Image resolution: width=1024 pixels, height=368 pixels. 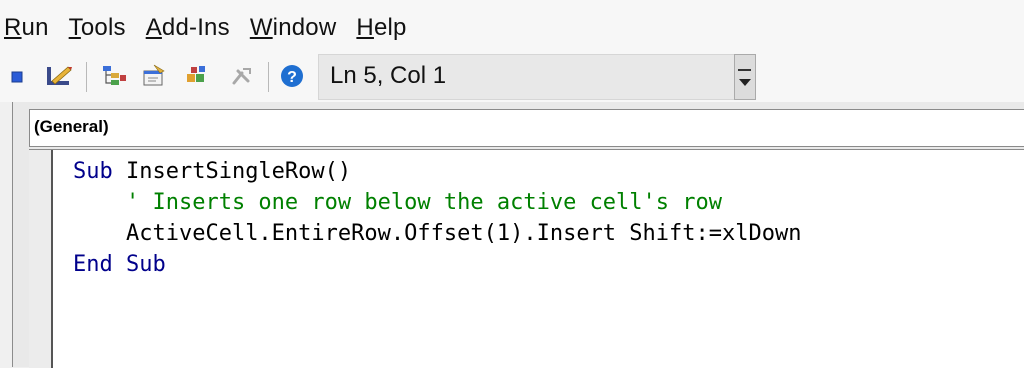 What do you see at coordinates (97, 28) in the screenshot?
I see `menu-tools: Tools` at bounding box center [97, 28].